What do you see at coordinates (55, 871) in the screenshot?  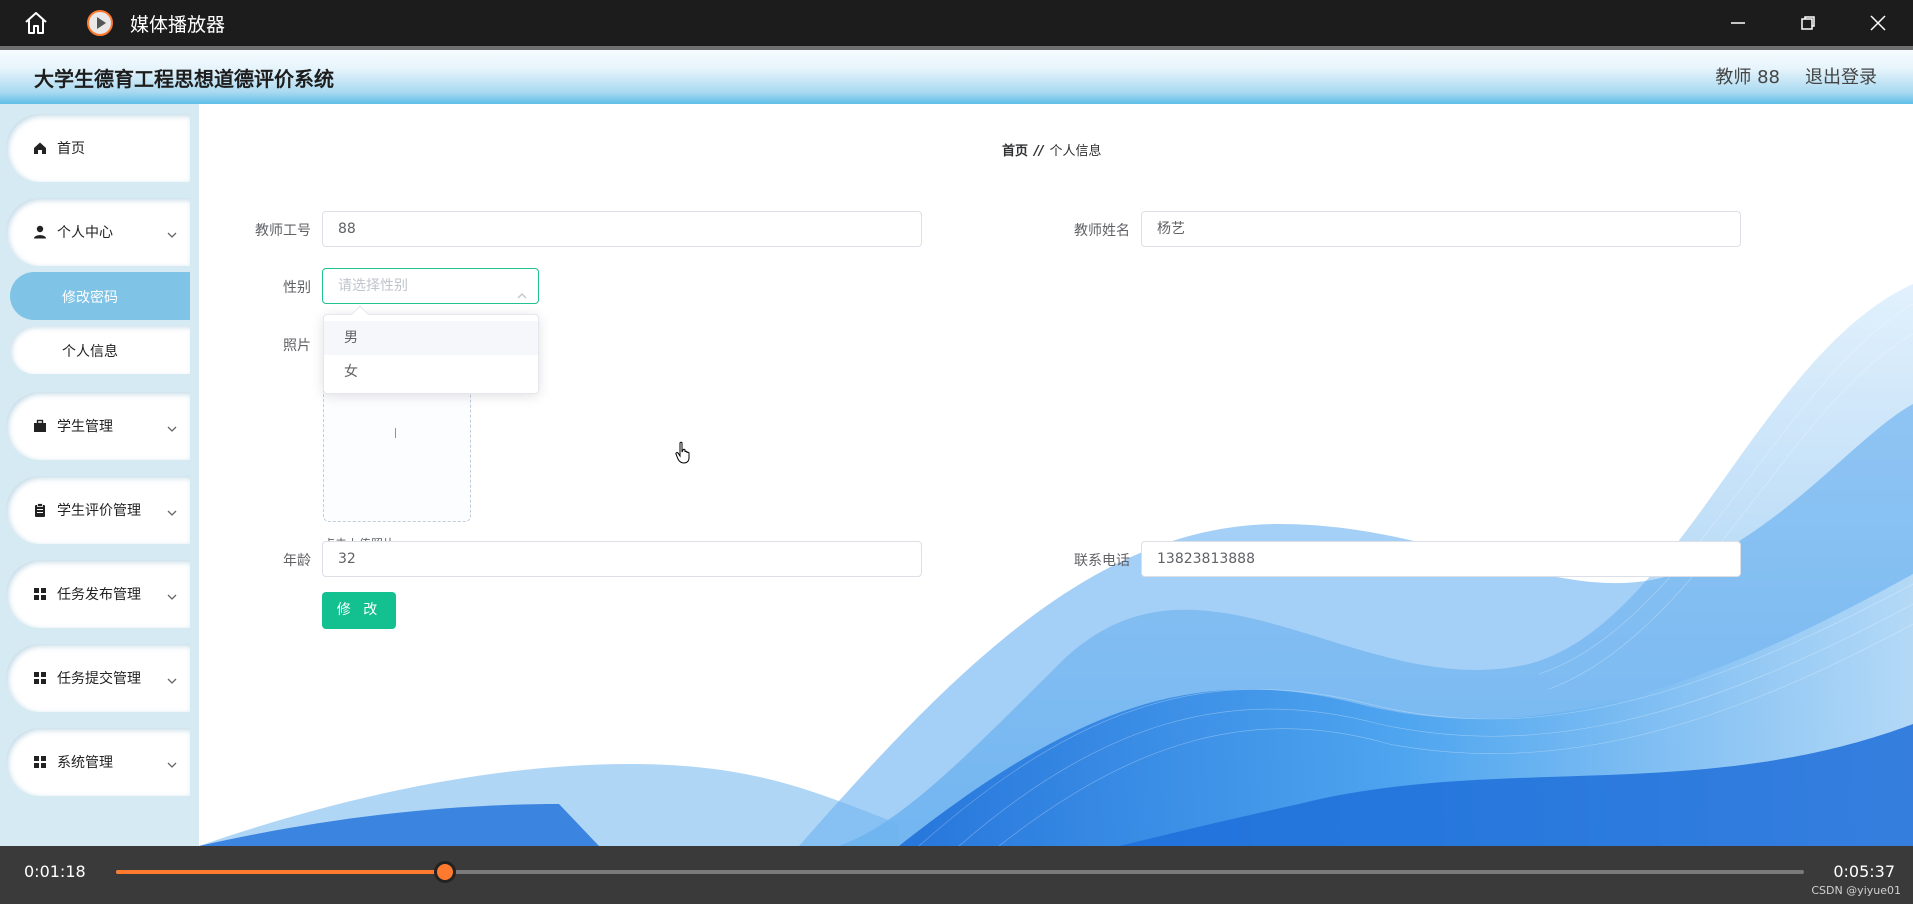 I see `current-time: 0:01:18` at bounding box center [55, 871].